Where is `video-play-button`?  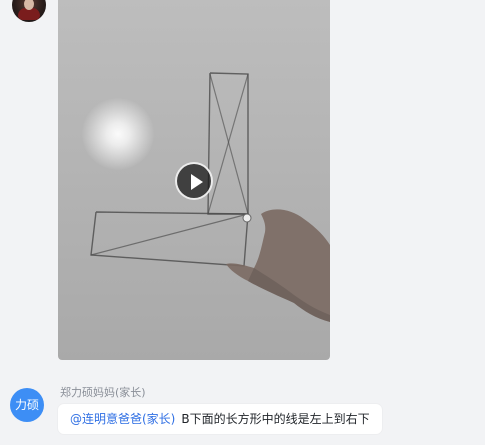
video-play-button is located at coordinates (194, 181).